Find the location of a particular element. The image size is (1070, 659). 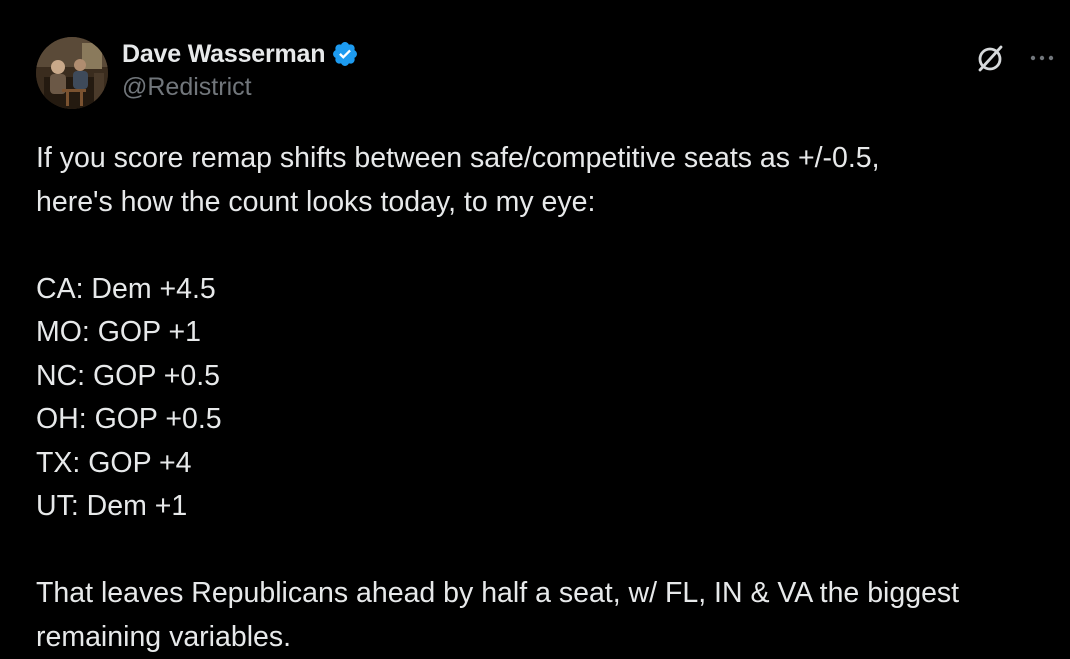

more-options-icon is located at coordinates (1042, 58).